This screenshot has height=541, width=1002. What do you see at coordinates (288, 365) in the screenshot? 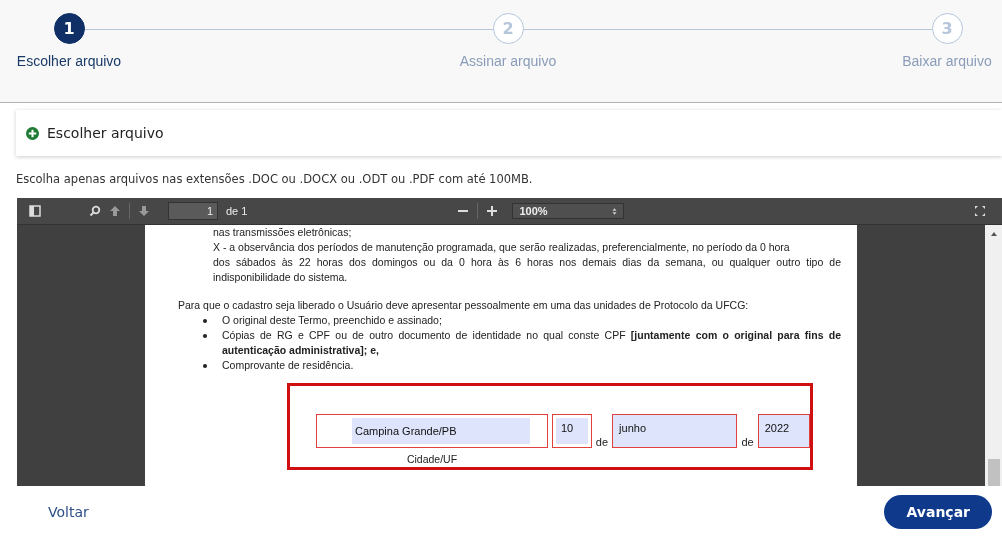
I see `document-text: Comprovante de residência.` at bounding box center [288, 365].